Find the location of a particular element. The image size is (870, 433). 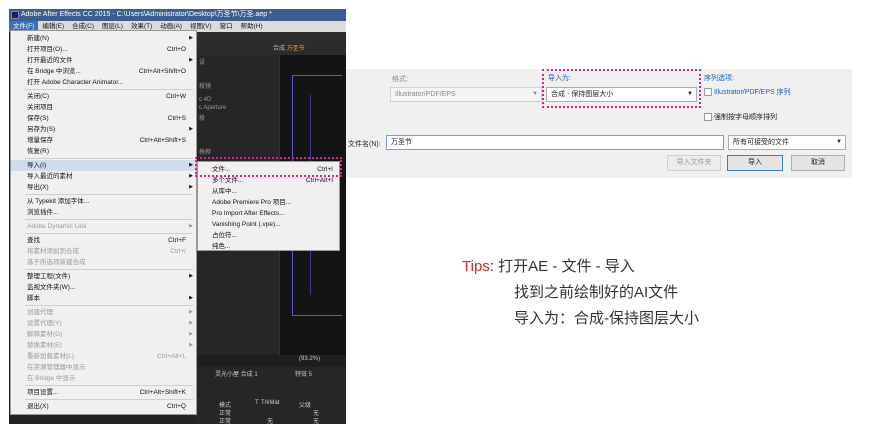

file-menu-item-label: 整理工程(文件) is located at coordinates (49, 276).